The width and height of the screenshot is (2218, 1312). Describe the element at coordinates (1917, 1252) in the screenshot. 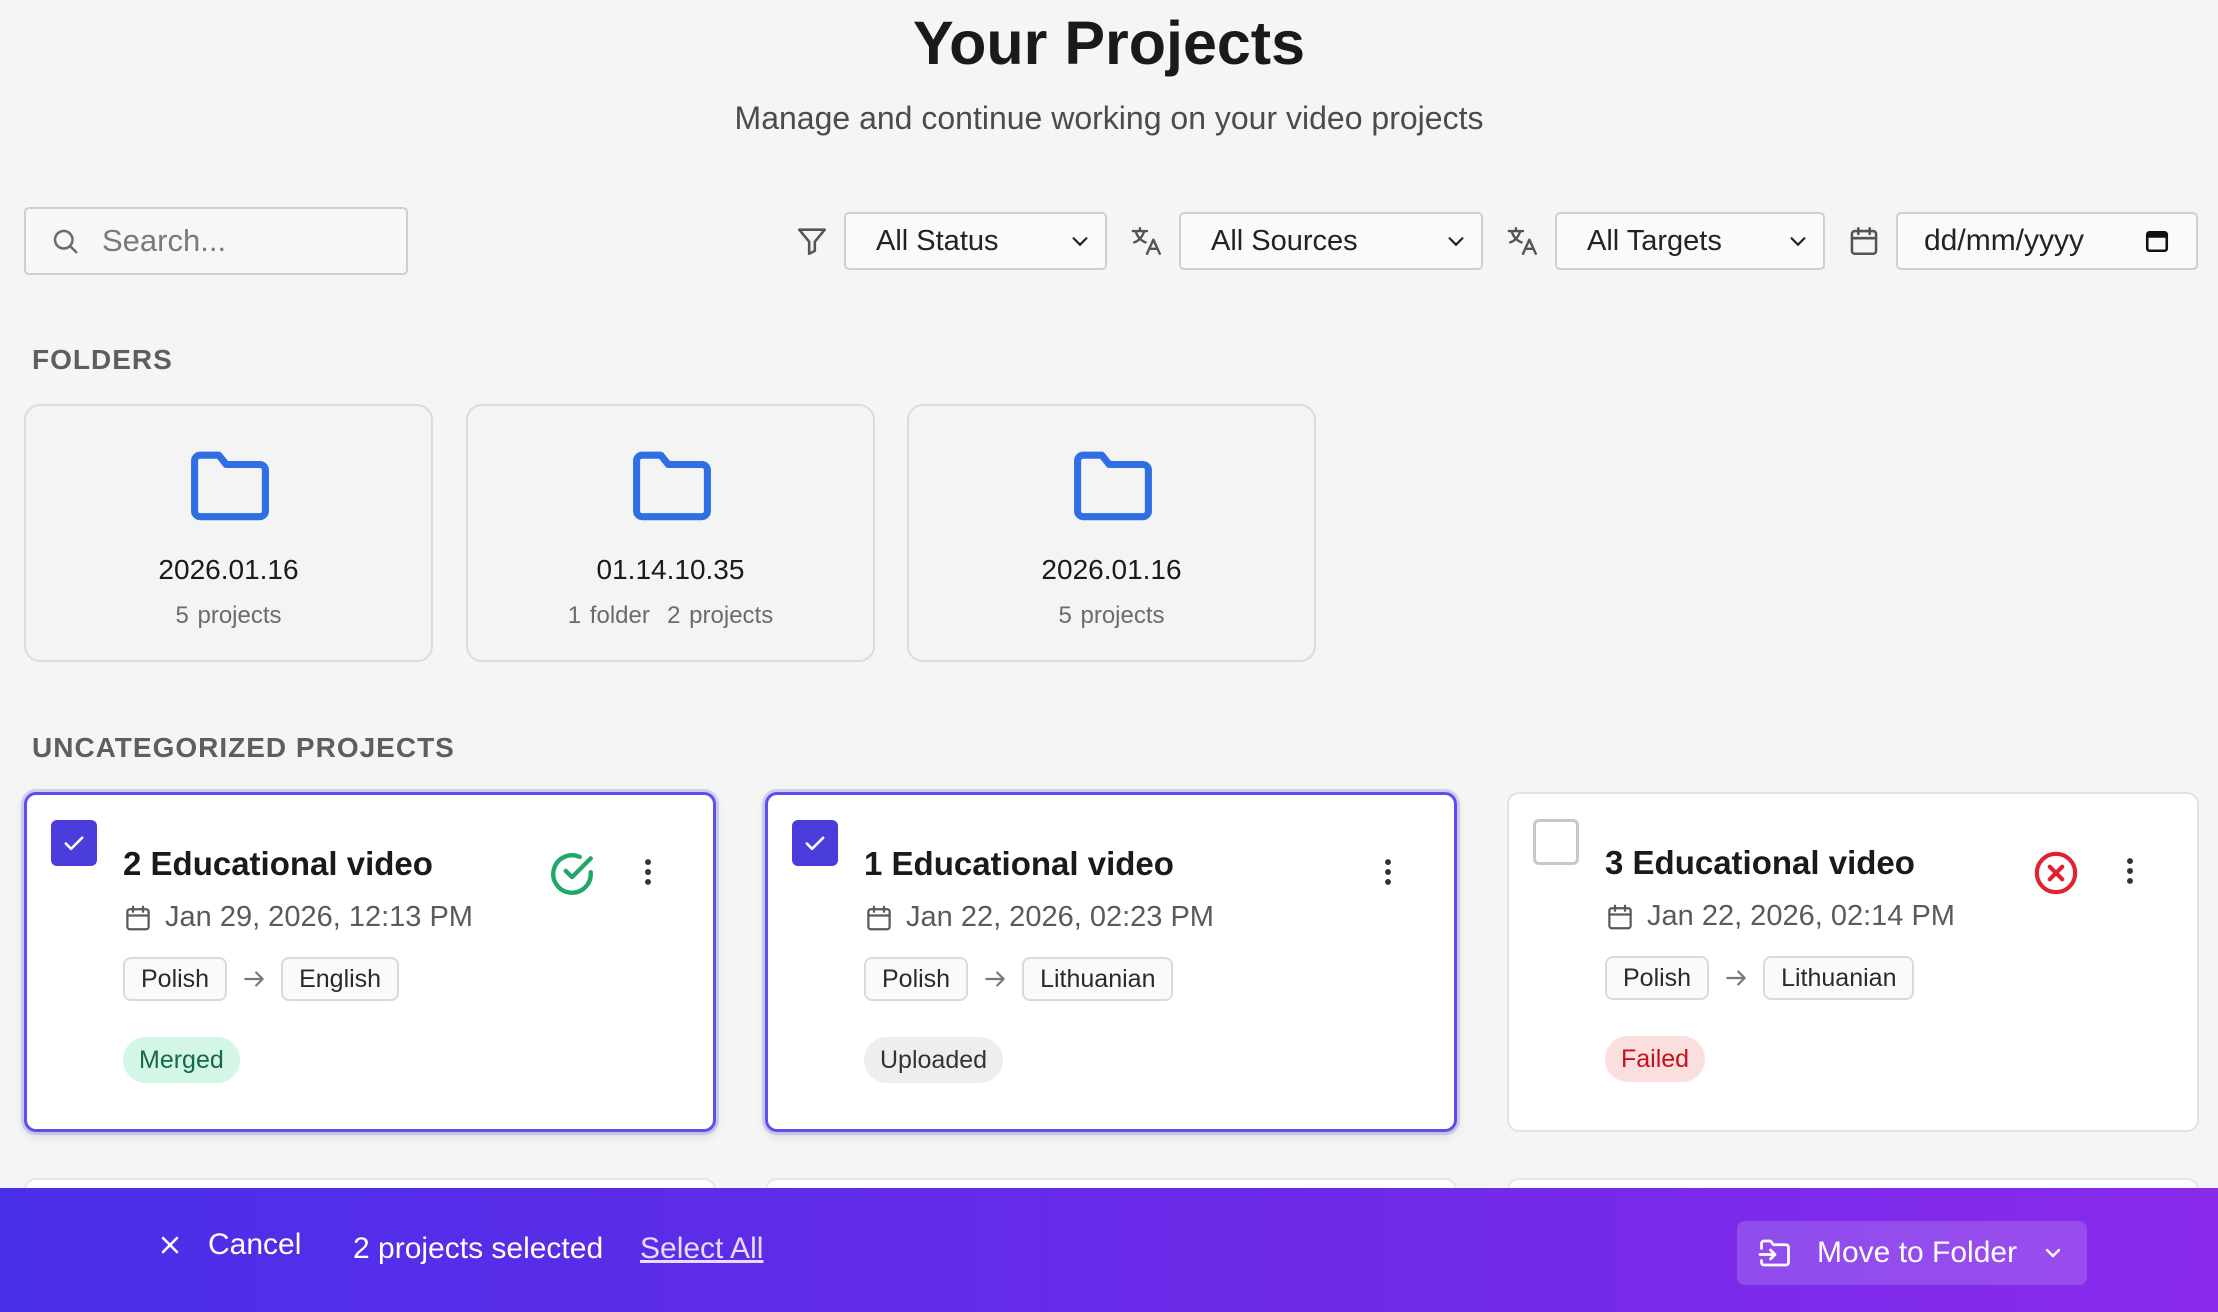

I see `move-to-folder-label: Move to Folder` at that location.